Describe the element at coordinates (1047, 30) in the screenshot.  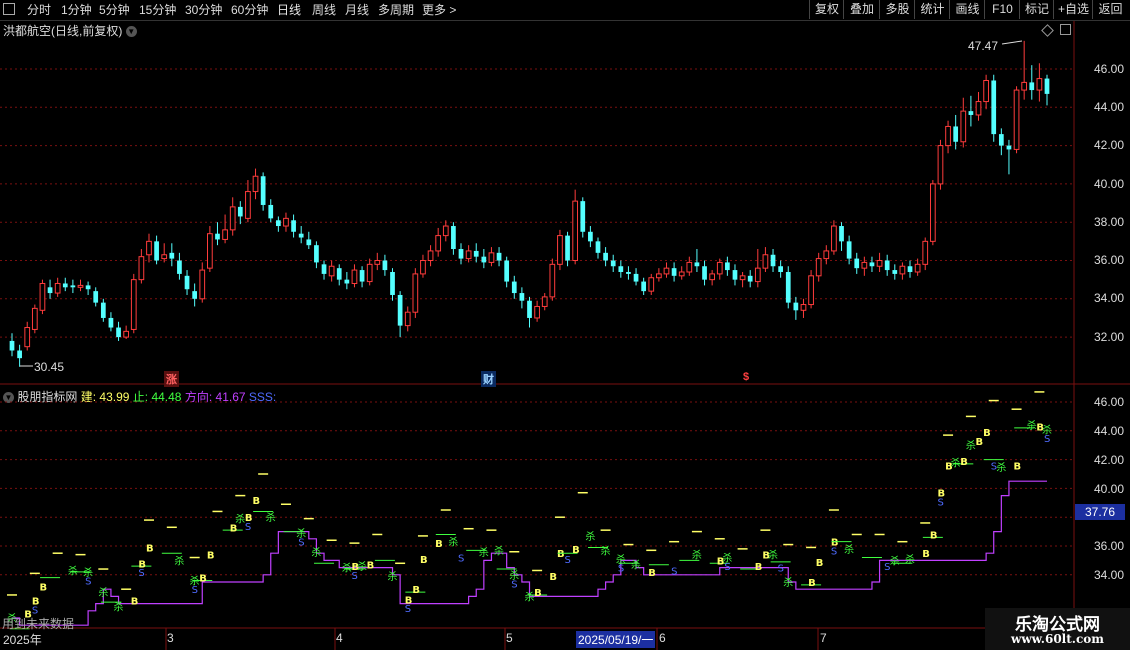
I see `diamond-icon` at that location.